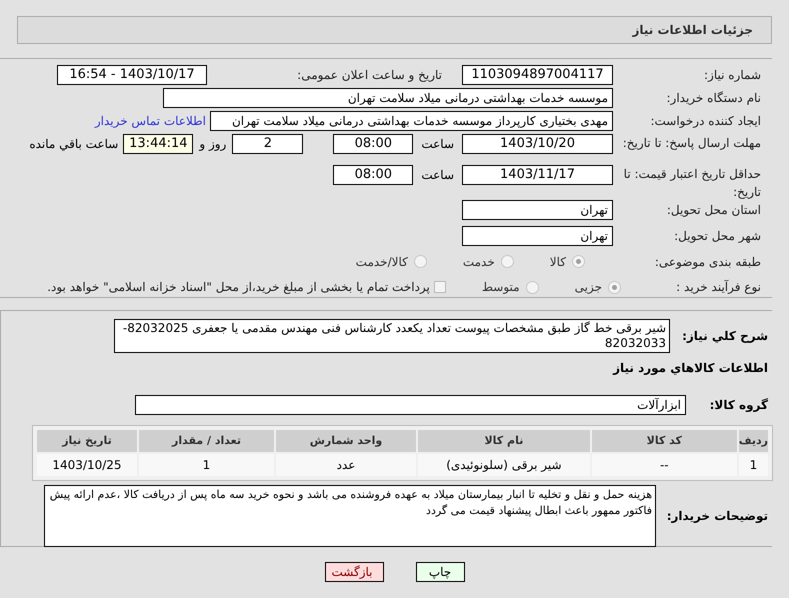 This screenshot has height=598, width=789. I want to click on column-header: ردیف, so click(753, 441).